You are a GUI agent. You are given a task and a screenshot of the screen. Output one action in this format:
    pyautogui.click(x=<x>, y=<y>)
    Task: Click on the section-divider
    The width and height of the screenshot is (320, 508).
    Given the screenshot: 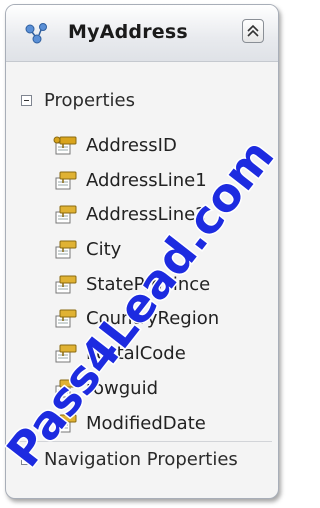 What is the action you would take?
    pyautogui.click(x=142, y=441)
    